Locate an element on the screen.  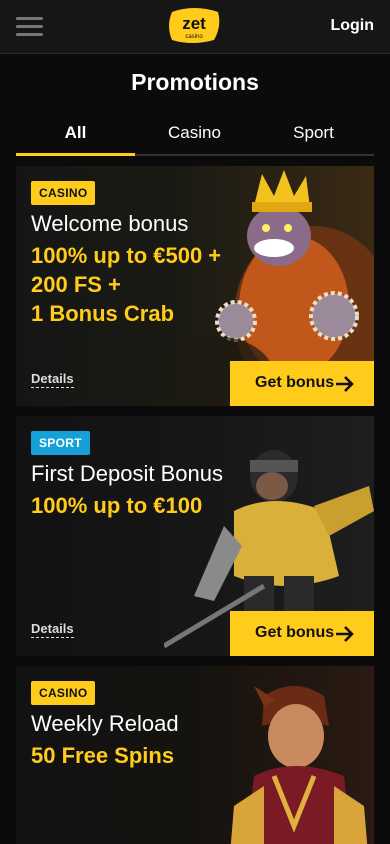
tab-casino: Casino is located at coordinates (194, 135).